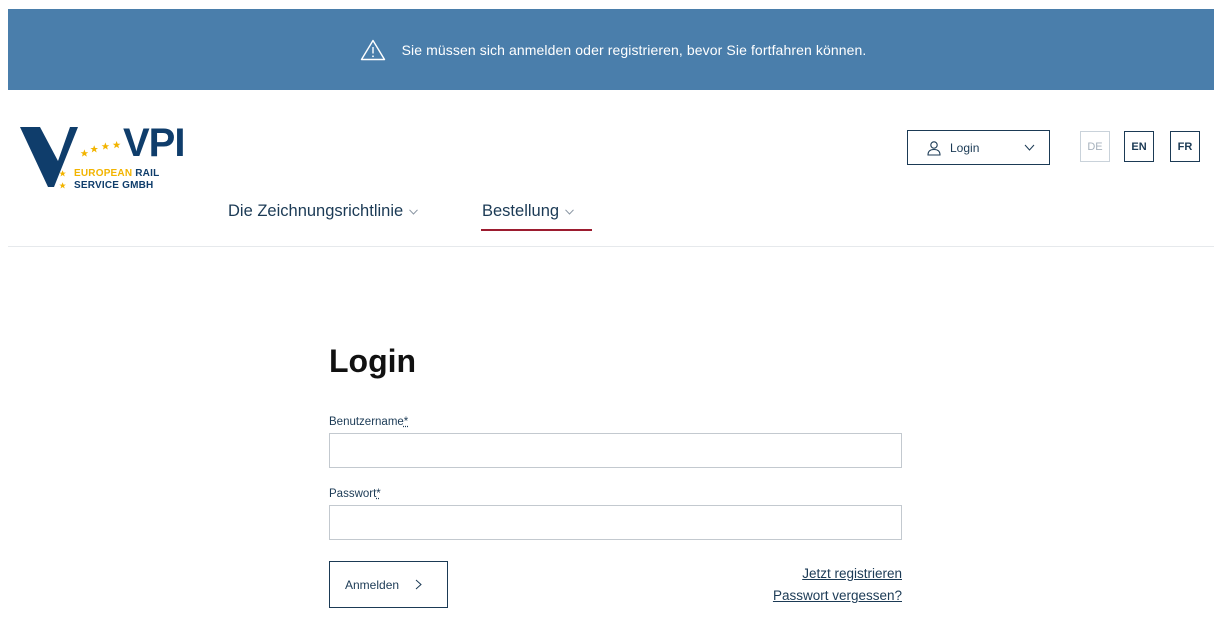 The height and width of the screenshot is (629, 1214). I want to click on password-label-text: Passwort, so click(353, 494).